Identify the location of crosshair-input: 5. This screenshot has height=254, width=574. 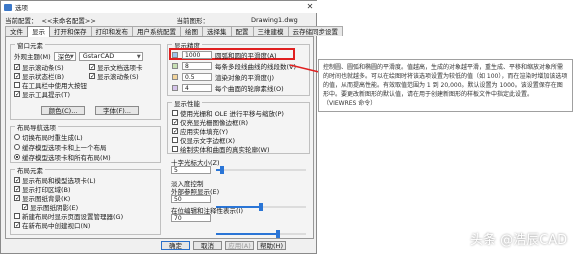
(191, 170).